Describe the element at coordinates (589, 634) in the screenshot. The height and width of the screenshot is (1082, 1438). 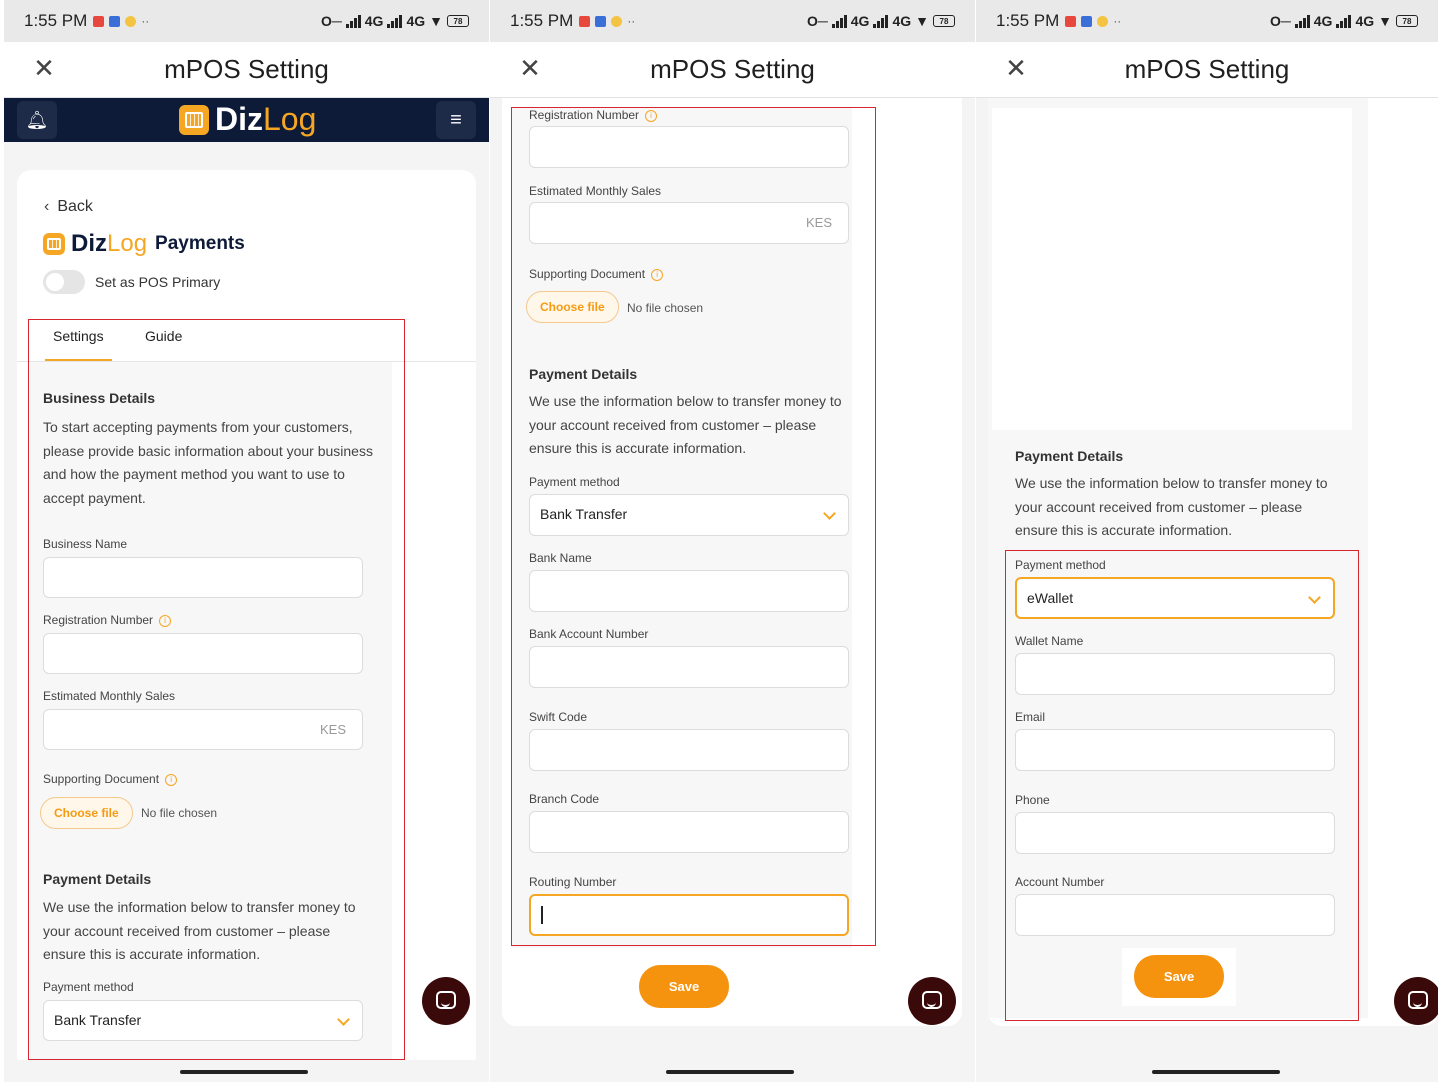
I see `bank-account-number-label: Bank Account Number` at that location.